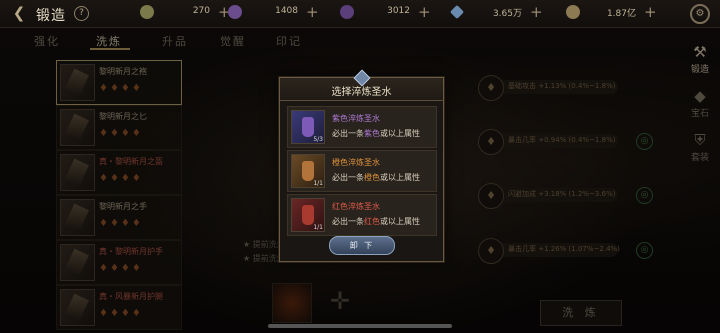  Describe the element at coordinates (376, 177) in the screenshot. I see `option-description: 必出一条橙色或以上属性` at that location.